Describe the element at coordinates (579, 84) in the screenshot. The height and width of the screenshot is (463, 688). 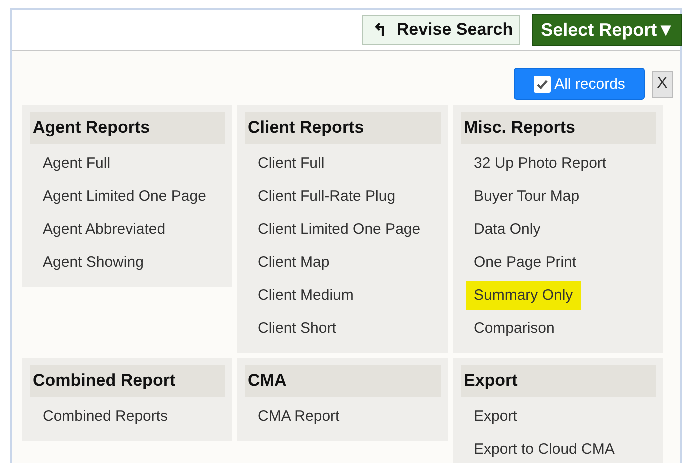
I see `all-records-button: All records` at that location.